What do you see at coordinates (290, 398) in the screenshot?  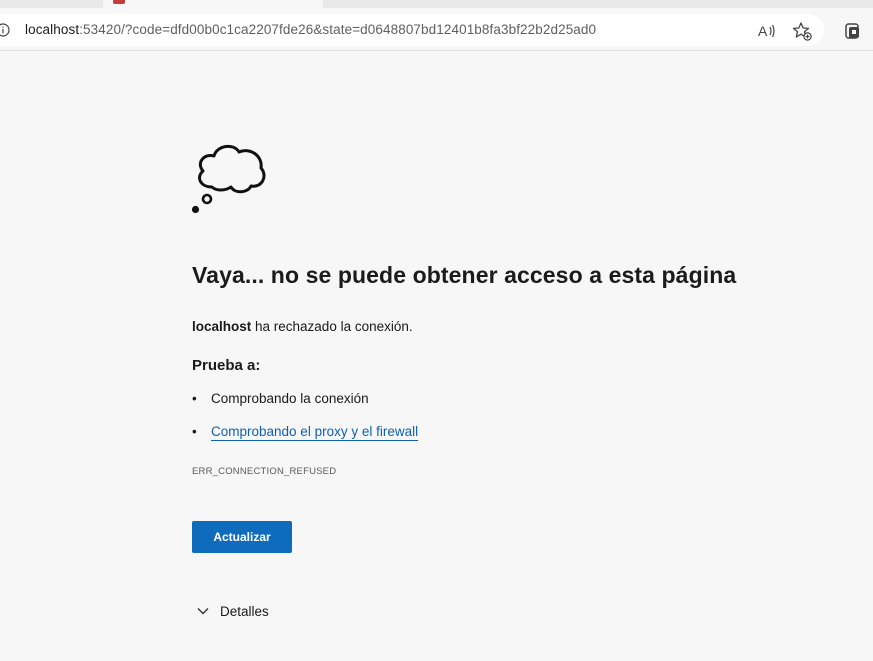 I see `suggestion-check-connection: Comprobando la conexión` at bounding box center [290, 398].